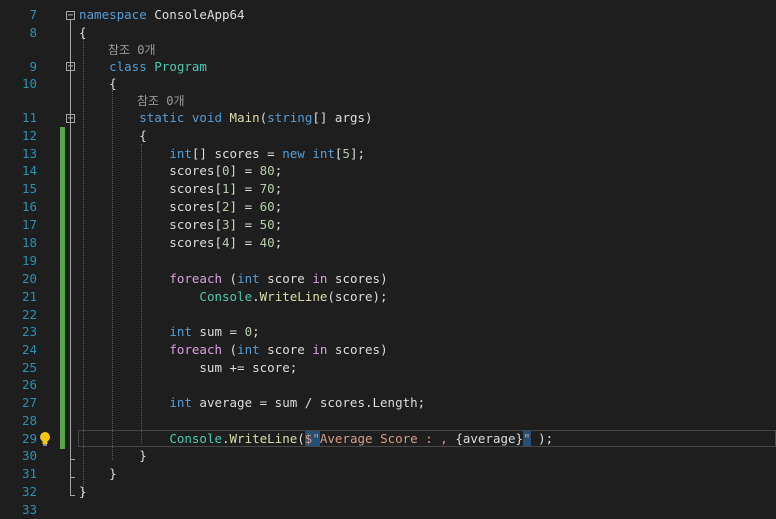 The width and height of the screenshot is (776, 519). I want to click on line-number: 9, so click(33, 66).